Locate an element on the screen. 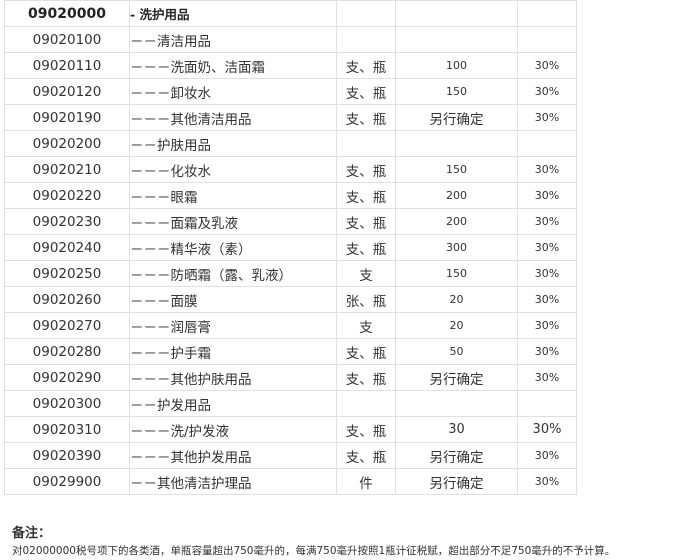 This screenshot has width=675, height=560. table-row: 09020250 －－－防晒霜（露、乳液）支 150 30% is located at coordinates (290, 273).